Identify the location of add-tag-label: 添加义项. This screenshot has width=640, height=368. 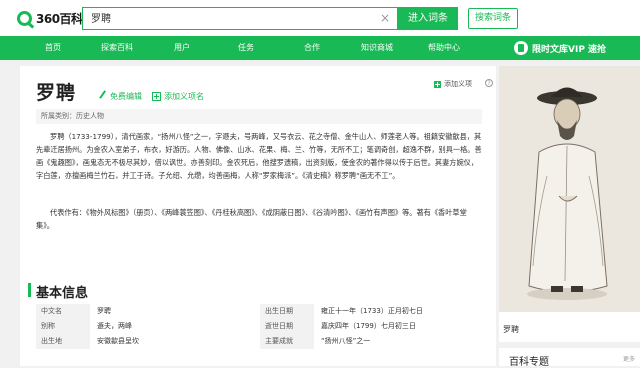
(458, 84).